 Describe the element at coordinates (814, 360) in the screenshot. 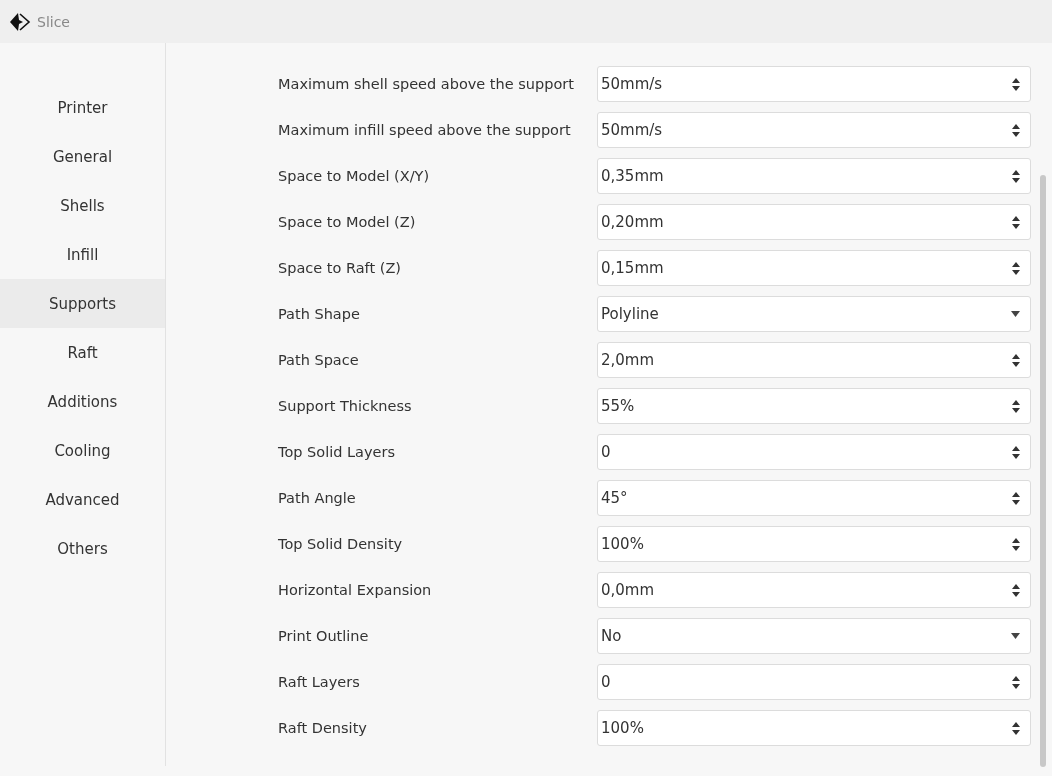

I see `spin-box: 2,0mm` at that location.